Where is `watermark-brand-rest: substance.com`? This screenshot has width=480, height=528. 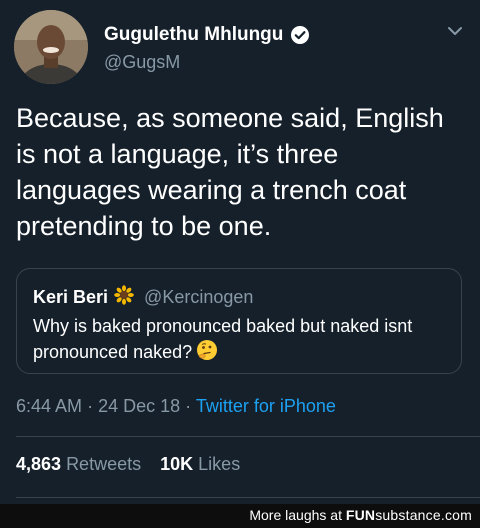
watermark-brand-rest: substance.com is located at coordinates (423, 515).